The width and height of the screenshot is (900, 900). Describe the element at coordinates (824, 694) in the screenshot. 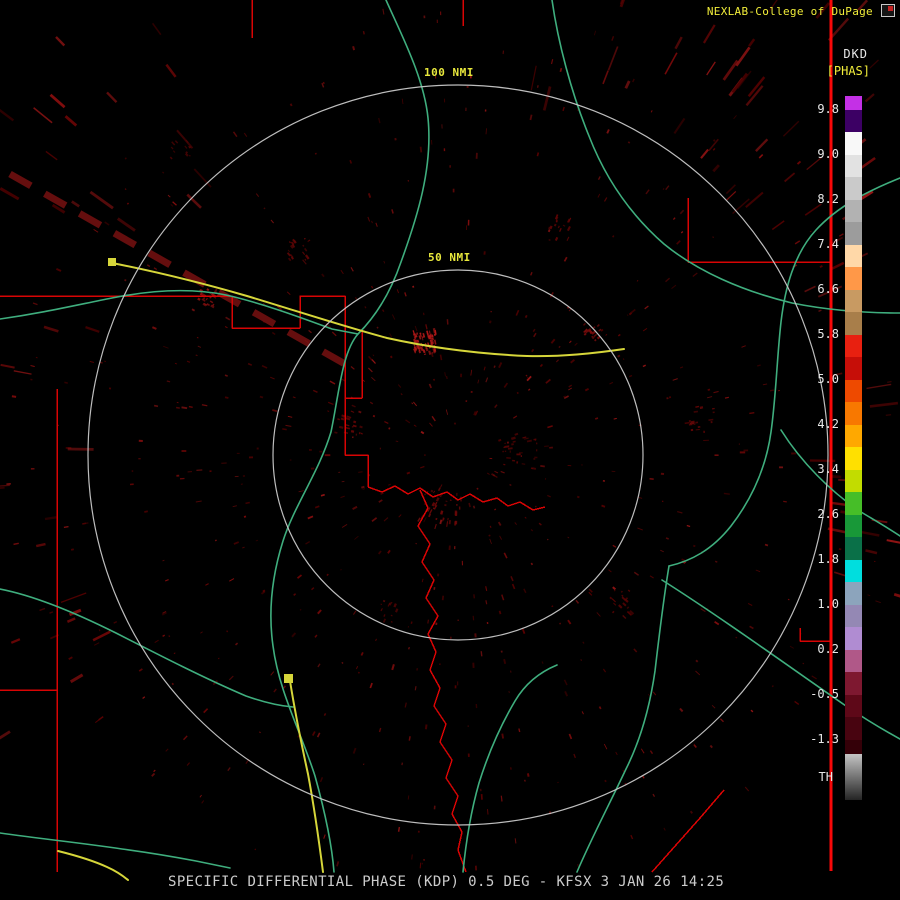

I see `colorbar-tick-label: -0.5` at that location.